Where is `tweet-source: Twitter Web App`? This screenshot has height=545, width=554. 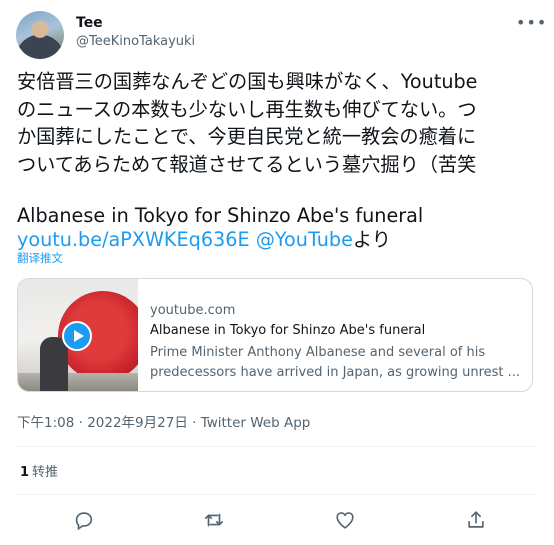
tweet-source: Twitter Web App is located at coordinates (255, 423).